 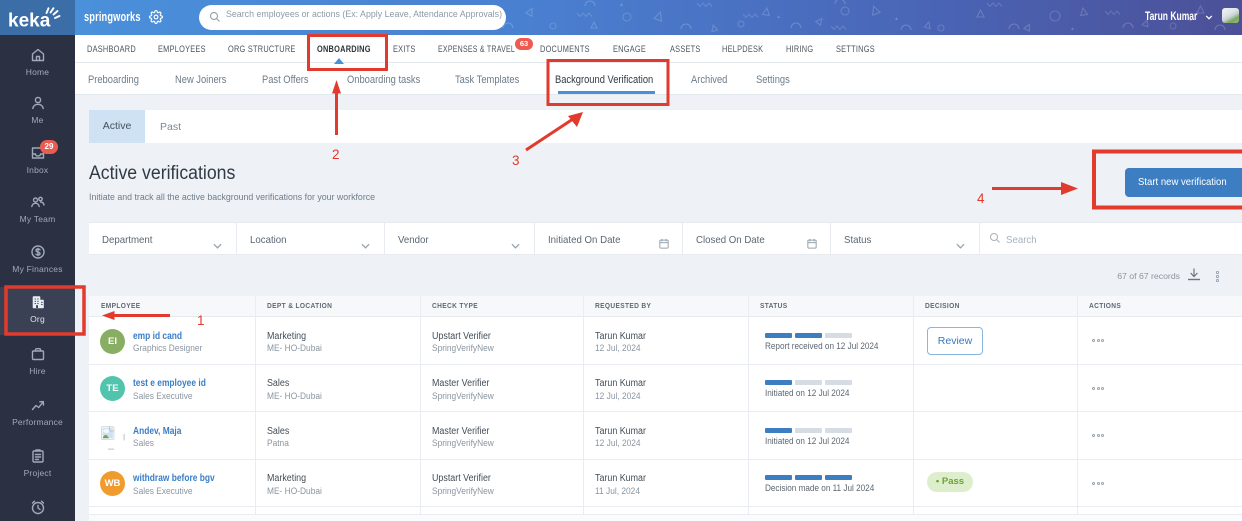 What do you see at coordinates (29, 21) in the screenshot?
I see `svg-text: keka` at bounding box center [29, 21].